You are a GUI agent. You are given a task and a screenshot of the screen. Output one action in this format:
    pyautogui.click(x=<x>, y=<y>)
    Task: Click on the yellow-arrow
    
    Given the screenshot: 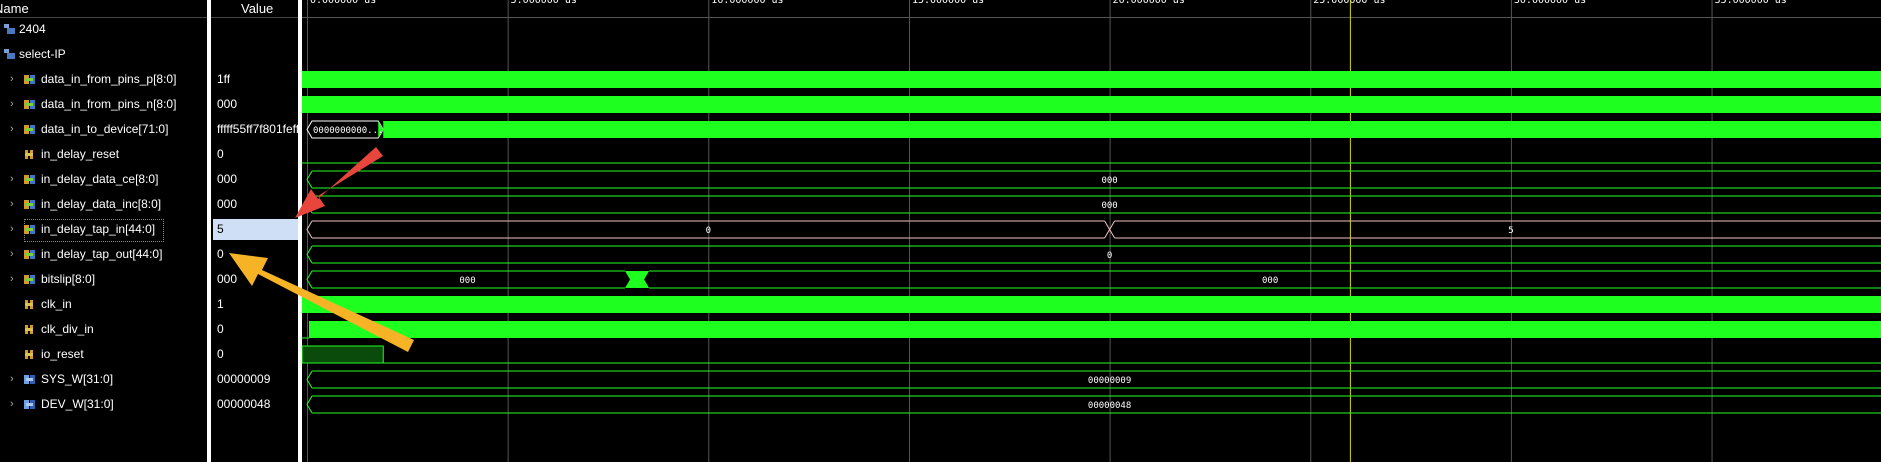 What is the action you would take?
    pyautogui.click(x=321, y=302)
    